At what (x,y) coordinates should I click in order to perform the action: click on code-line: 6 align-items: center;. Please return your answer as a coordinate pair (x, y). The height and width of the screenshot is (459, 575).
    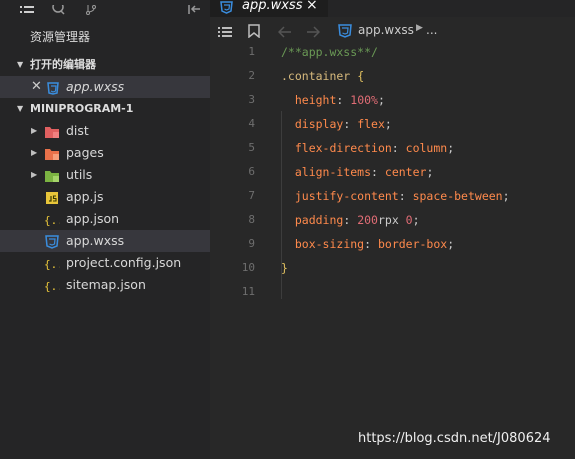
    Looking at the image, I should click on (392, 172).